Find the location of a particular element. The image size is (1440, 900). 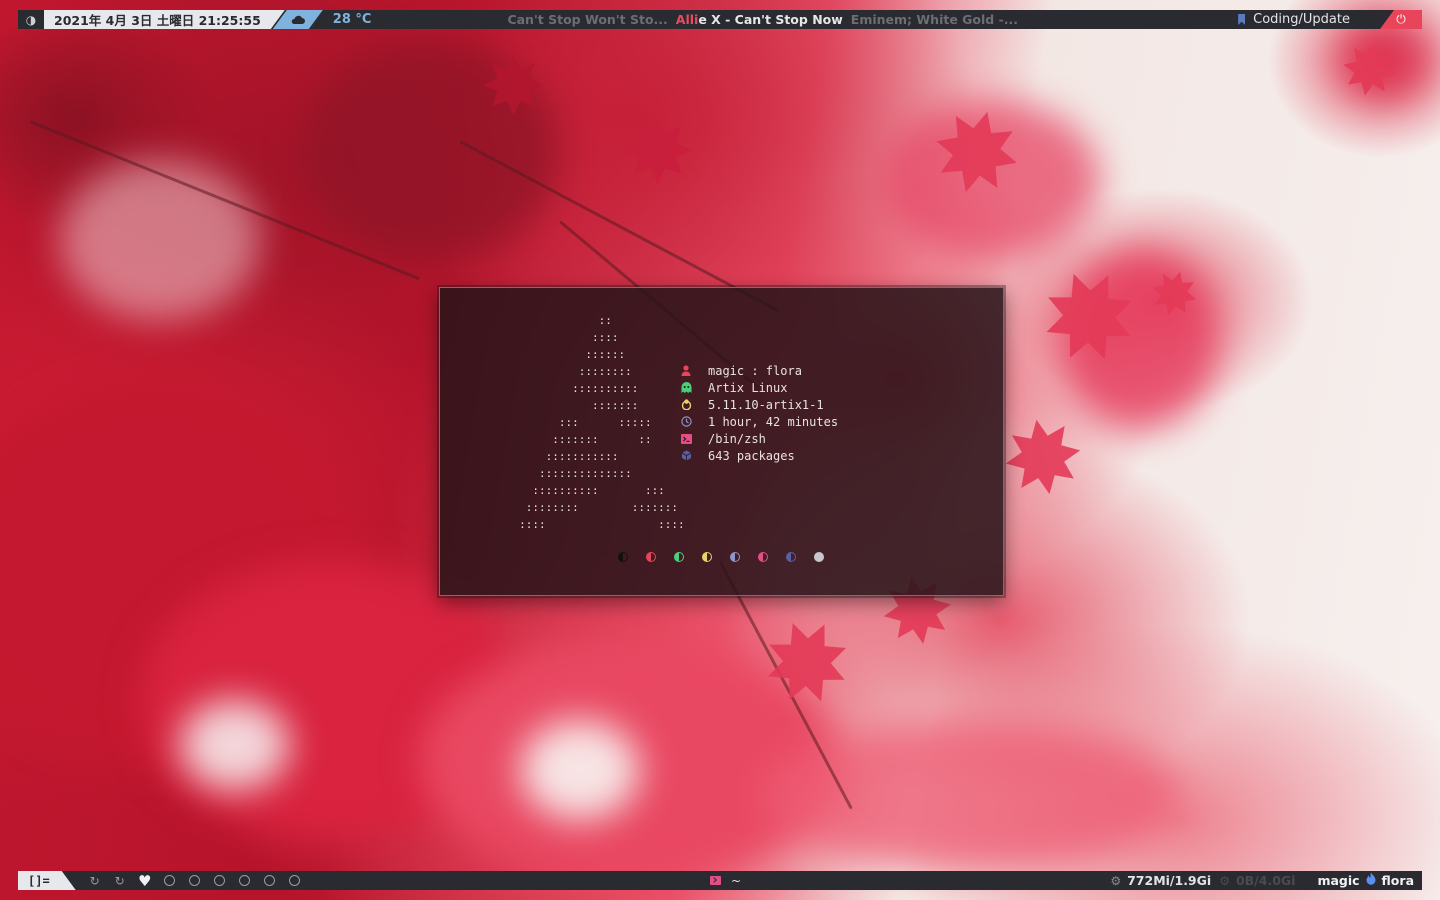

workspace-8-circle-icon is located at coordinates (270, 881).